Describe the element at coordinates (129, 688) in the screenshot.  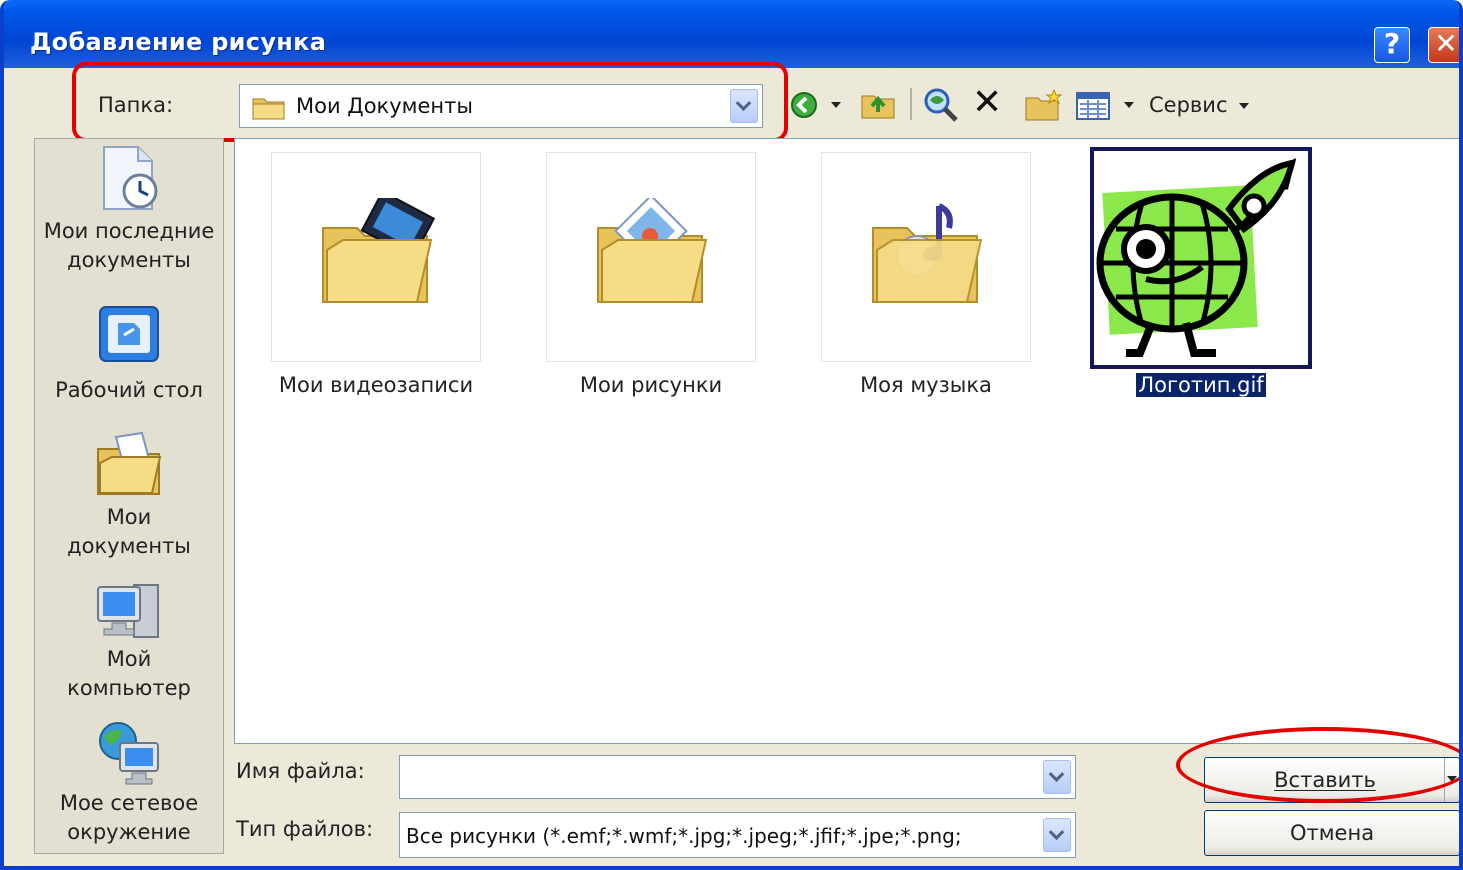
I see `place-label: компьютер` at that location.